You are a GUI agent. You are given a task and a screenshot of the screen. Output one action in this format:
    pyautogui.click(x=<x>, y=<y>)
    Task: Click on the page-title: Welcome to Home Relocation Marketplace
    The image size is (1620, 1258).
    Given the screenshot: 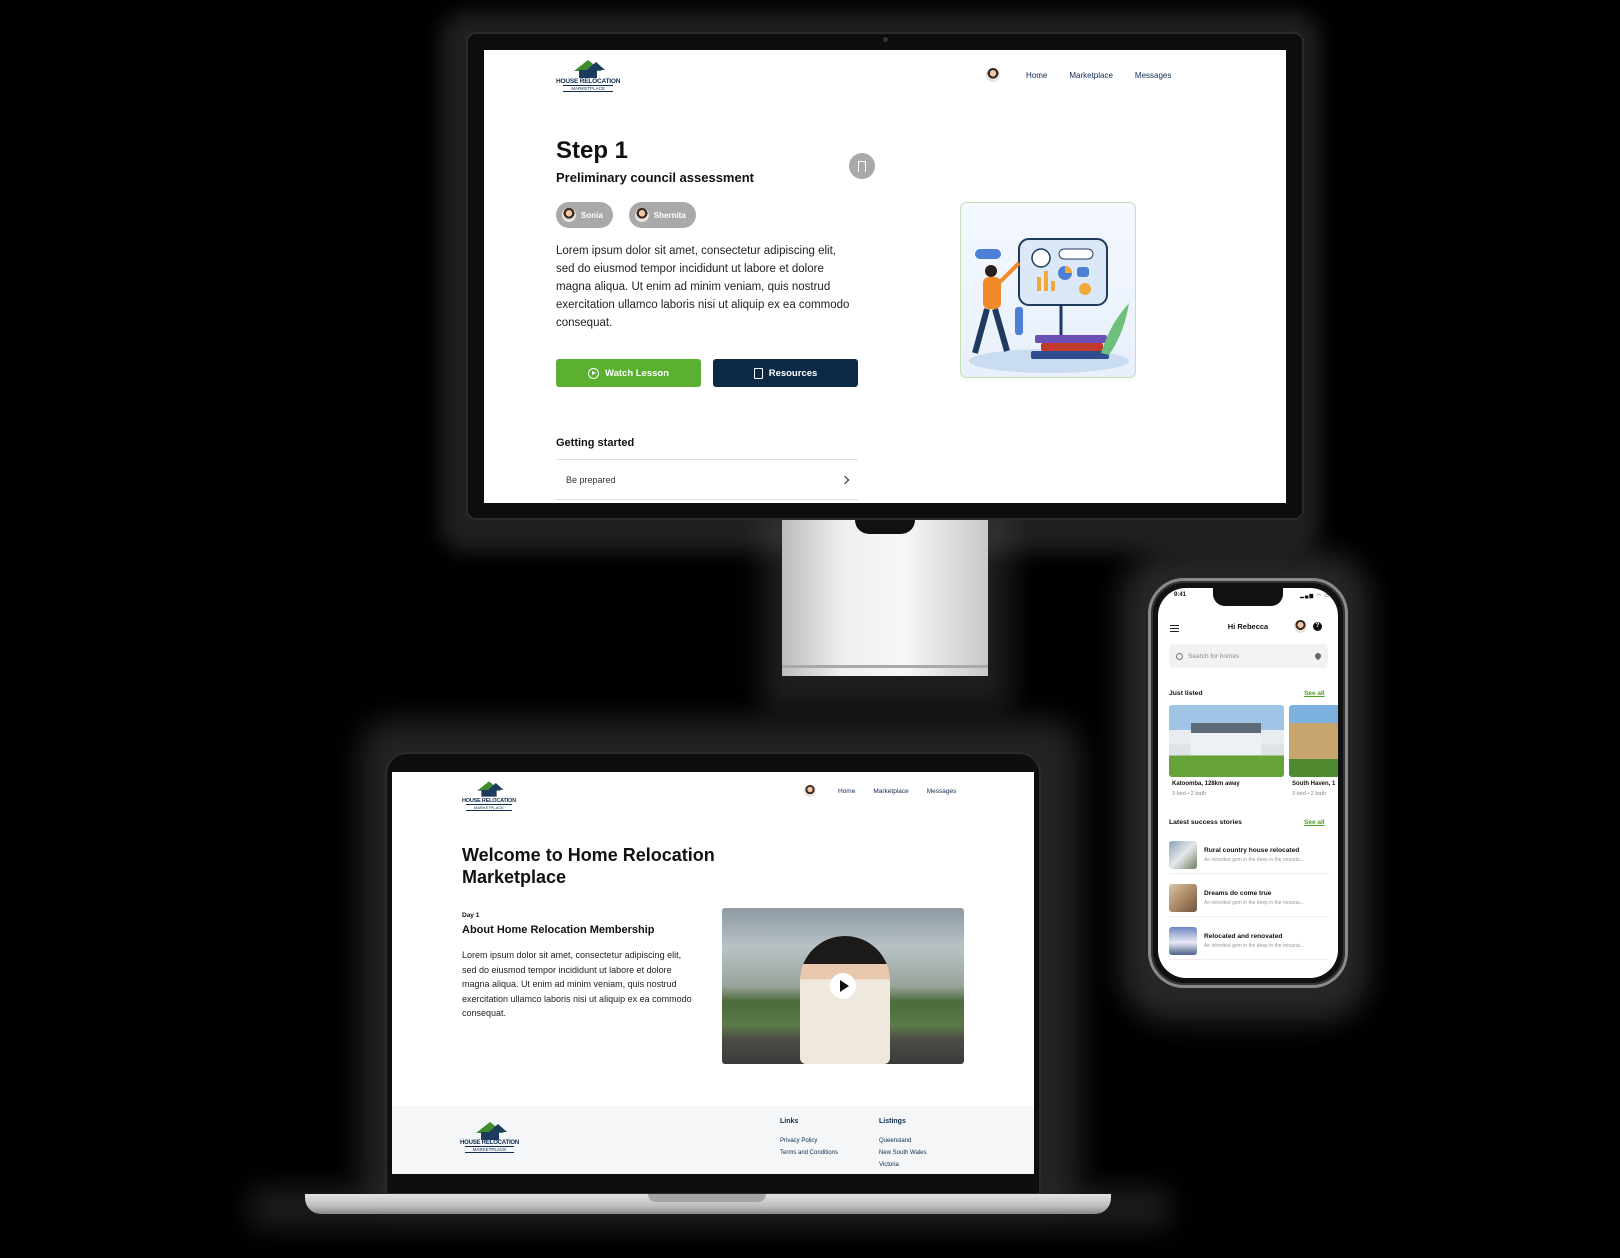 What is the action you would take?
    pyautogui.click(x=588, y=866)
    